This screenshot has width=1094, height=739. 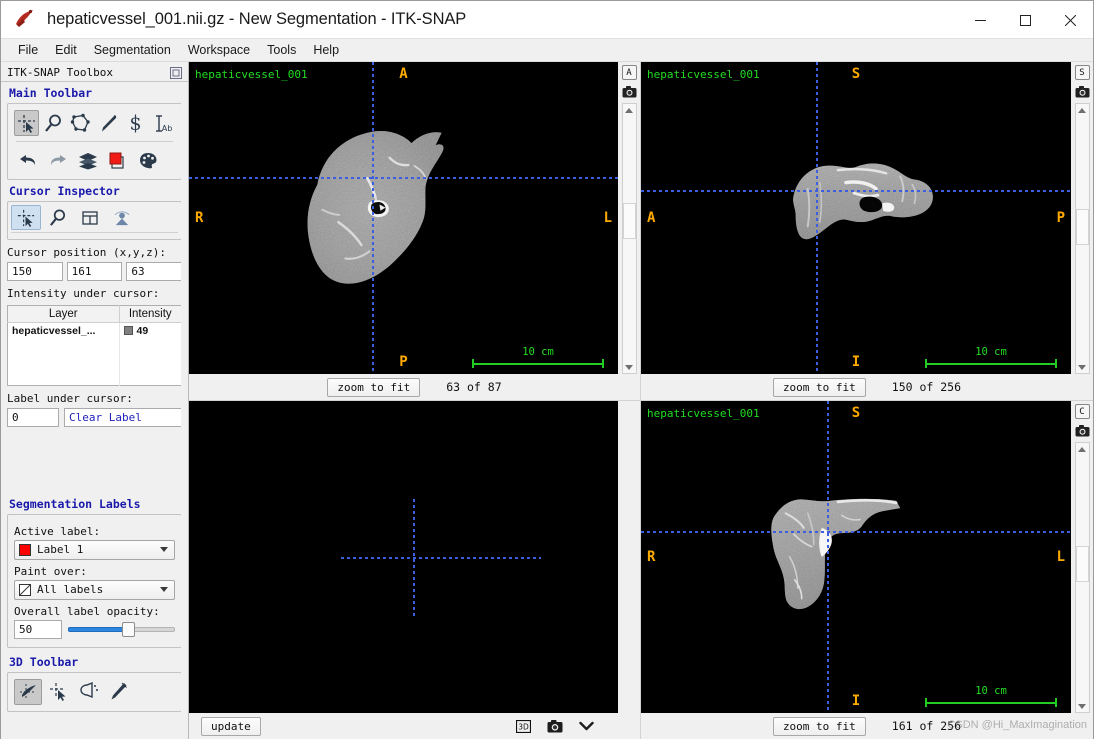 I want to click on menu-help: Help, so click(x=326, y=50).